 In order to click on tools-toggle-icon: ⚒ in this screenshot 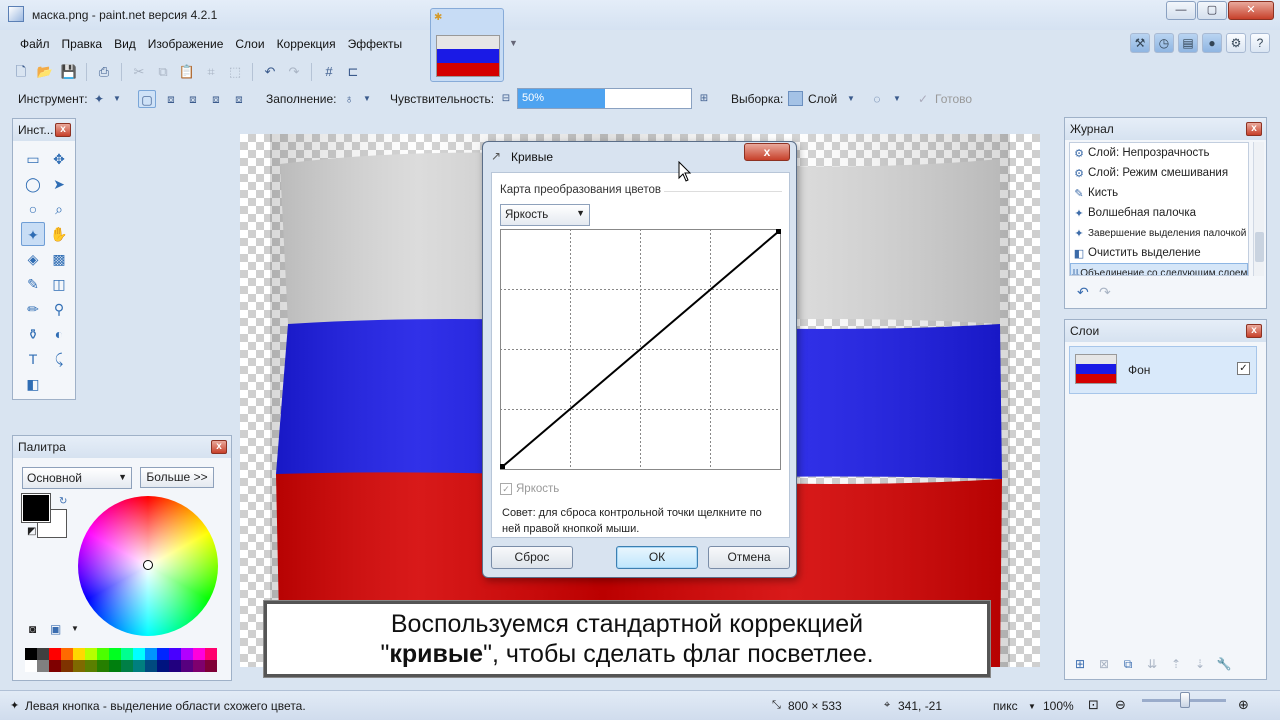, I will do `click(1140, 43)`.